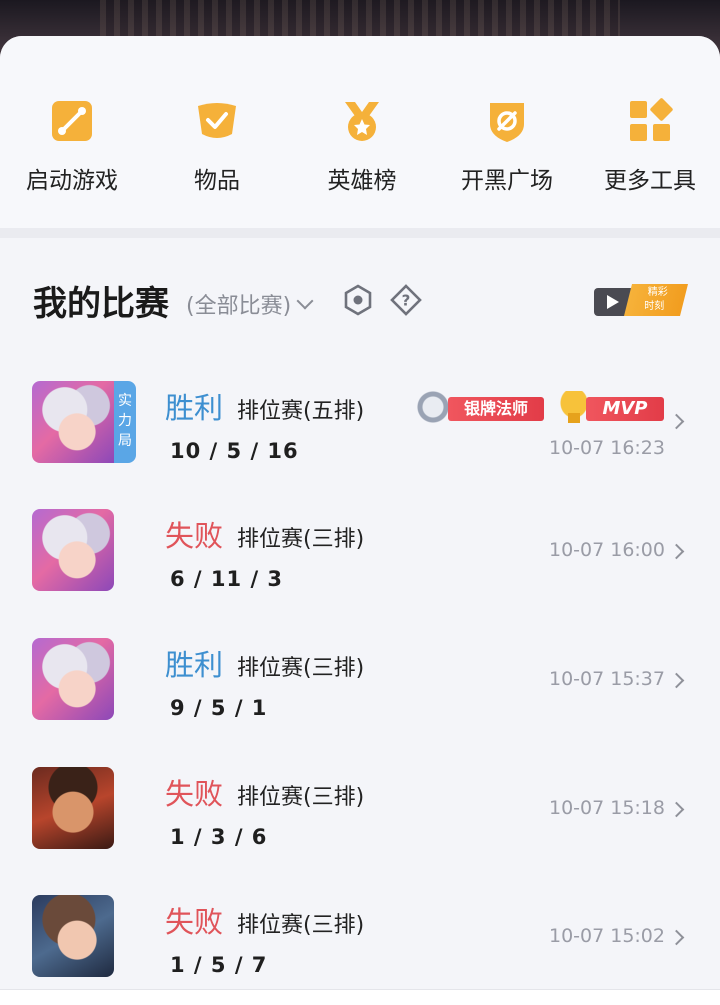 The image size is (720, 1005). I want to click on kda: 6 / 11 / 3, so click(227, 579).